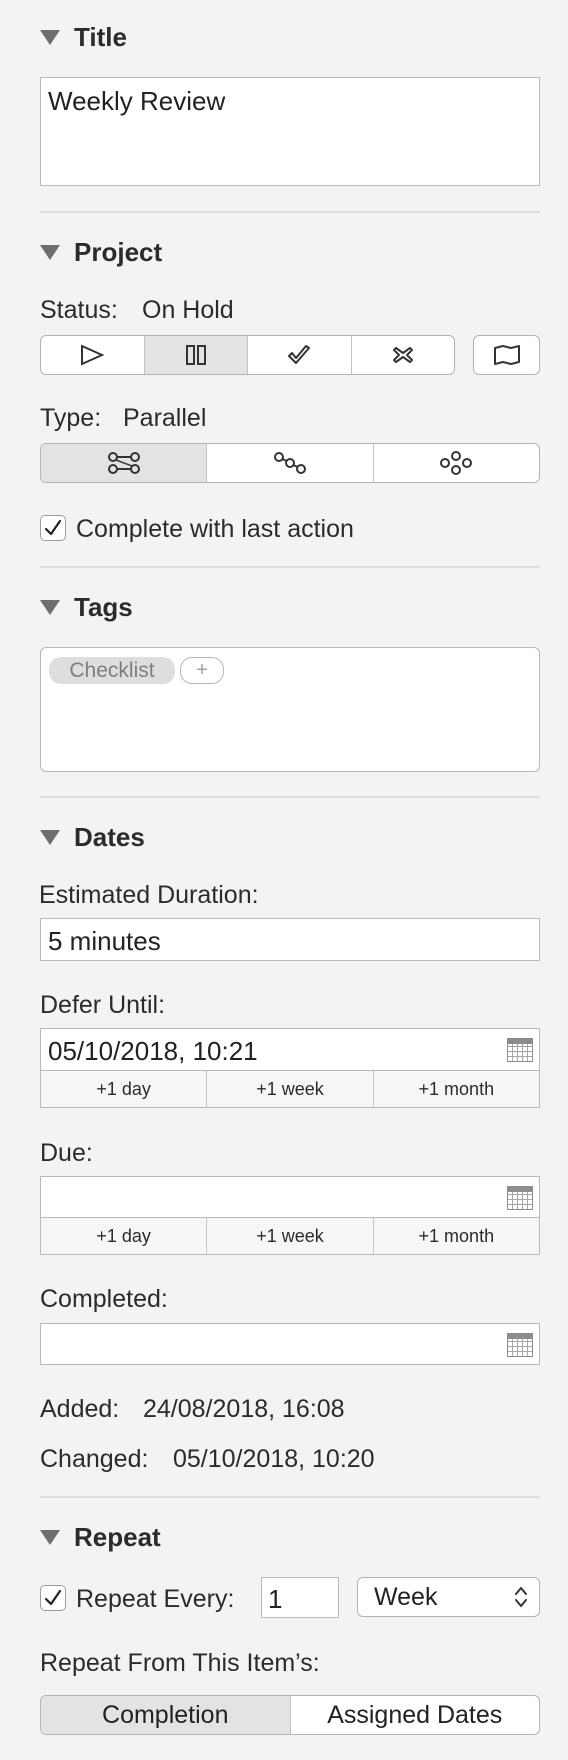 This screenshot has width=568, height=1760. Describe the element at coordinates (290, 709) in the screenshot. I see `tags-field: Checklist +` at that location.